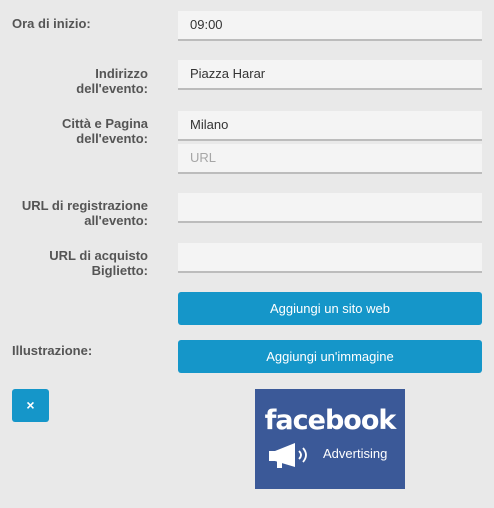  What do you see at coordinates (119, 270) in the screenshot?
I see `ticket-url-label-line2: Biglietto:` at bounding box center [119, 270].